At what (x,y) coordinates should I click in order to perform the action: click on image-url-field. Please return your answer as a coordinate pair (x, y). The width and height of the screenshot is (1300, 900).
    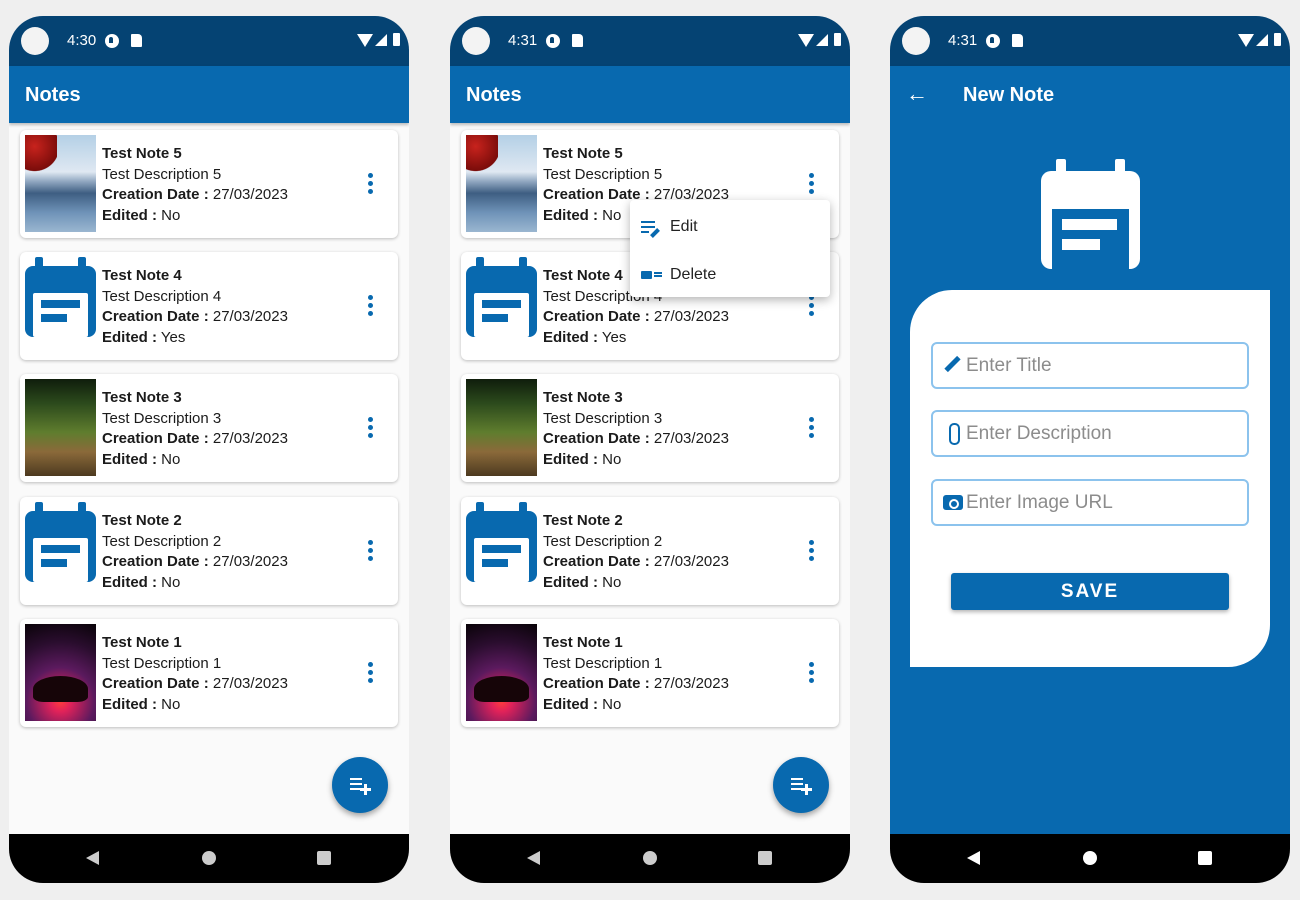
    Looking at the image, I should click on (1090, 502).